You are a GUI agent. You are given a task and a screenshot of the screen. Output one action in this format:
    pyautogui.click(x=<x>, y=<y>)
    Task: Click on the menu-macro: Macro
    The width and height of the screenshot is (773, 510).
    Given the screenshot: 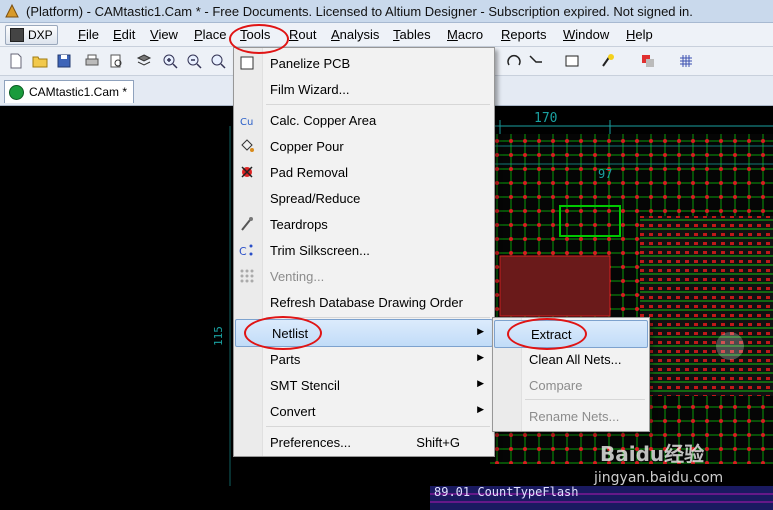 What is the action you would take?
    pyautogui.click(x=465, y=34)
    